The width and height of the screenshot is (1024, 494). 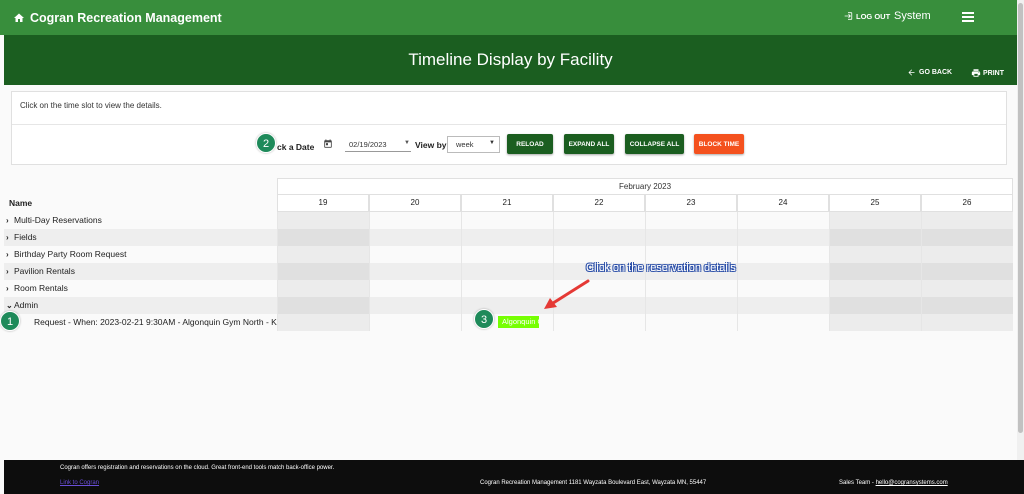 What do you see at coordinates (661, 268) in the screenshot?
I see `annotation-callout: Click on the reservation details` at bounding box center [661, 268].